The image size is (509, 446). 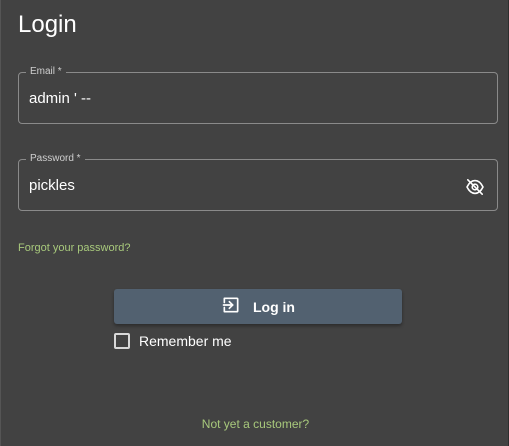 I want to click on remember-me: Remember me, so click(x=173, y=341).